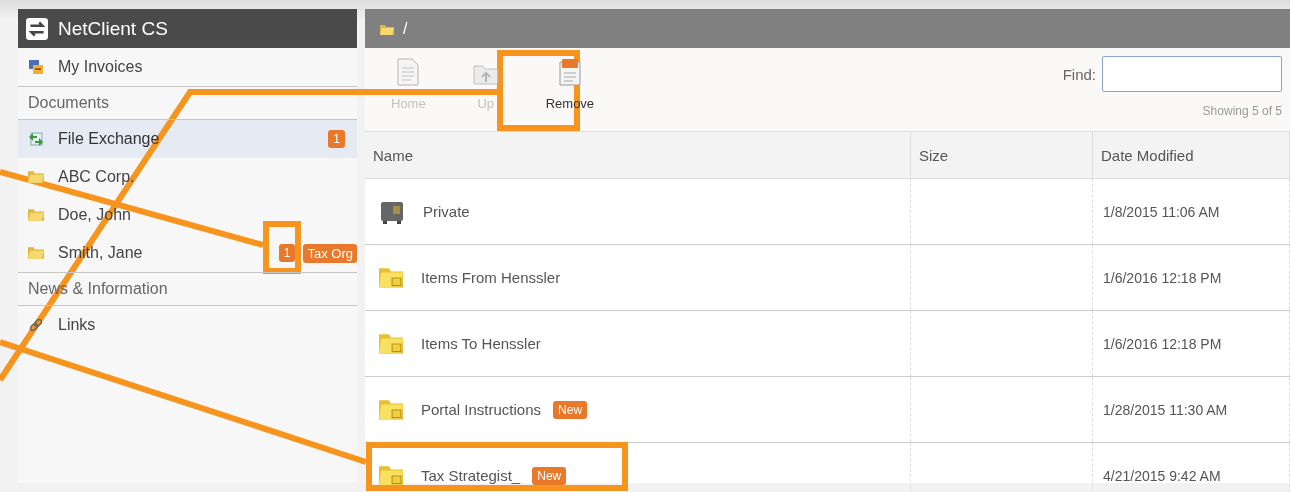 Image resolution: width=1290 pixels, height=492 pixels. I want to click on path-text: /, so click(405, 28).